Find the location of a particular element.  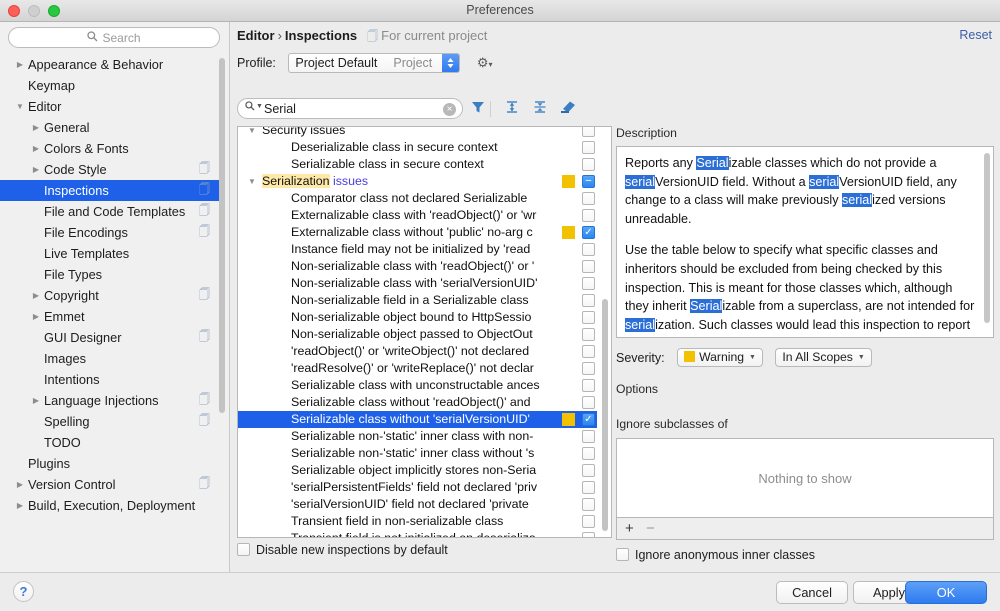

tree-row-checkbox: − is located at coordinates (588, 181).